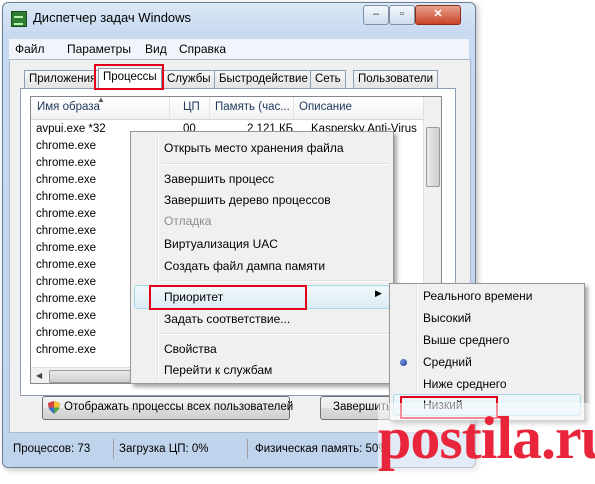 This screenshot has width=595, height=484. I want to click on submenu-arrow-icon: ▶, so click(378, 293).